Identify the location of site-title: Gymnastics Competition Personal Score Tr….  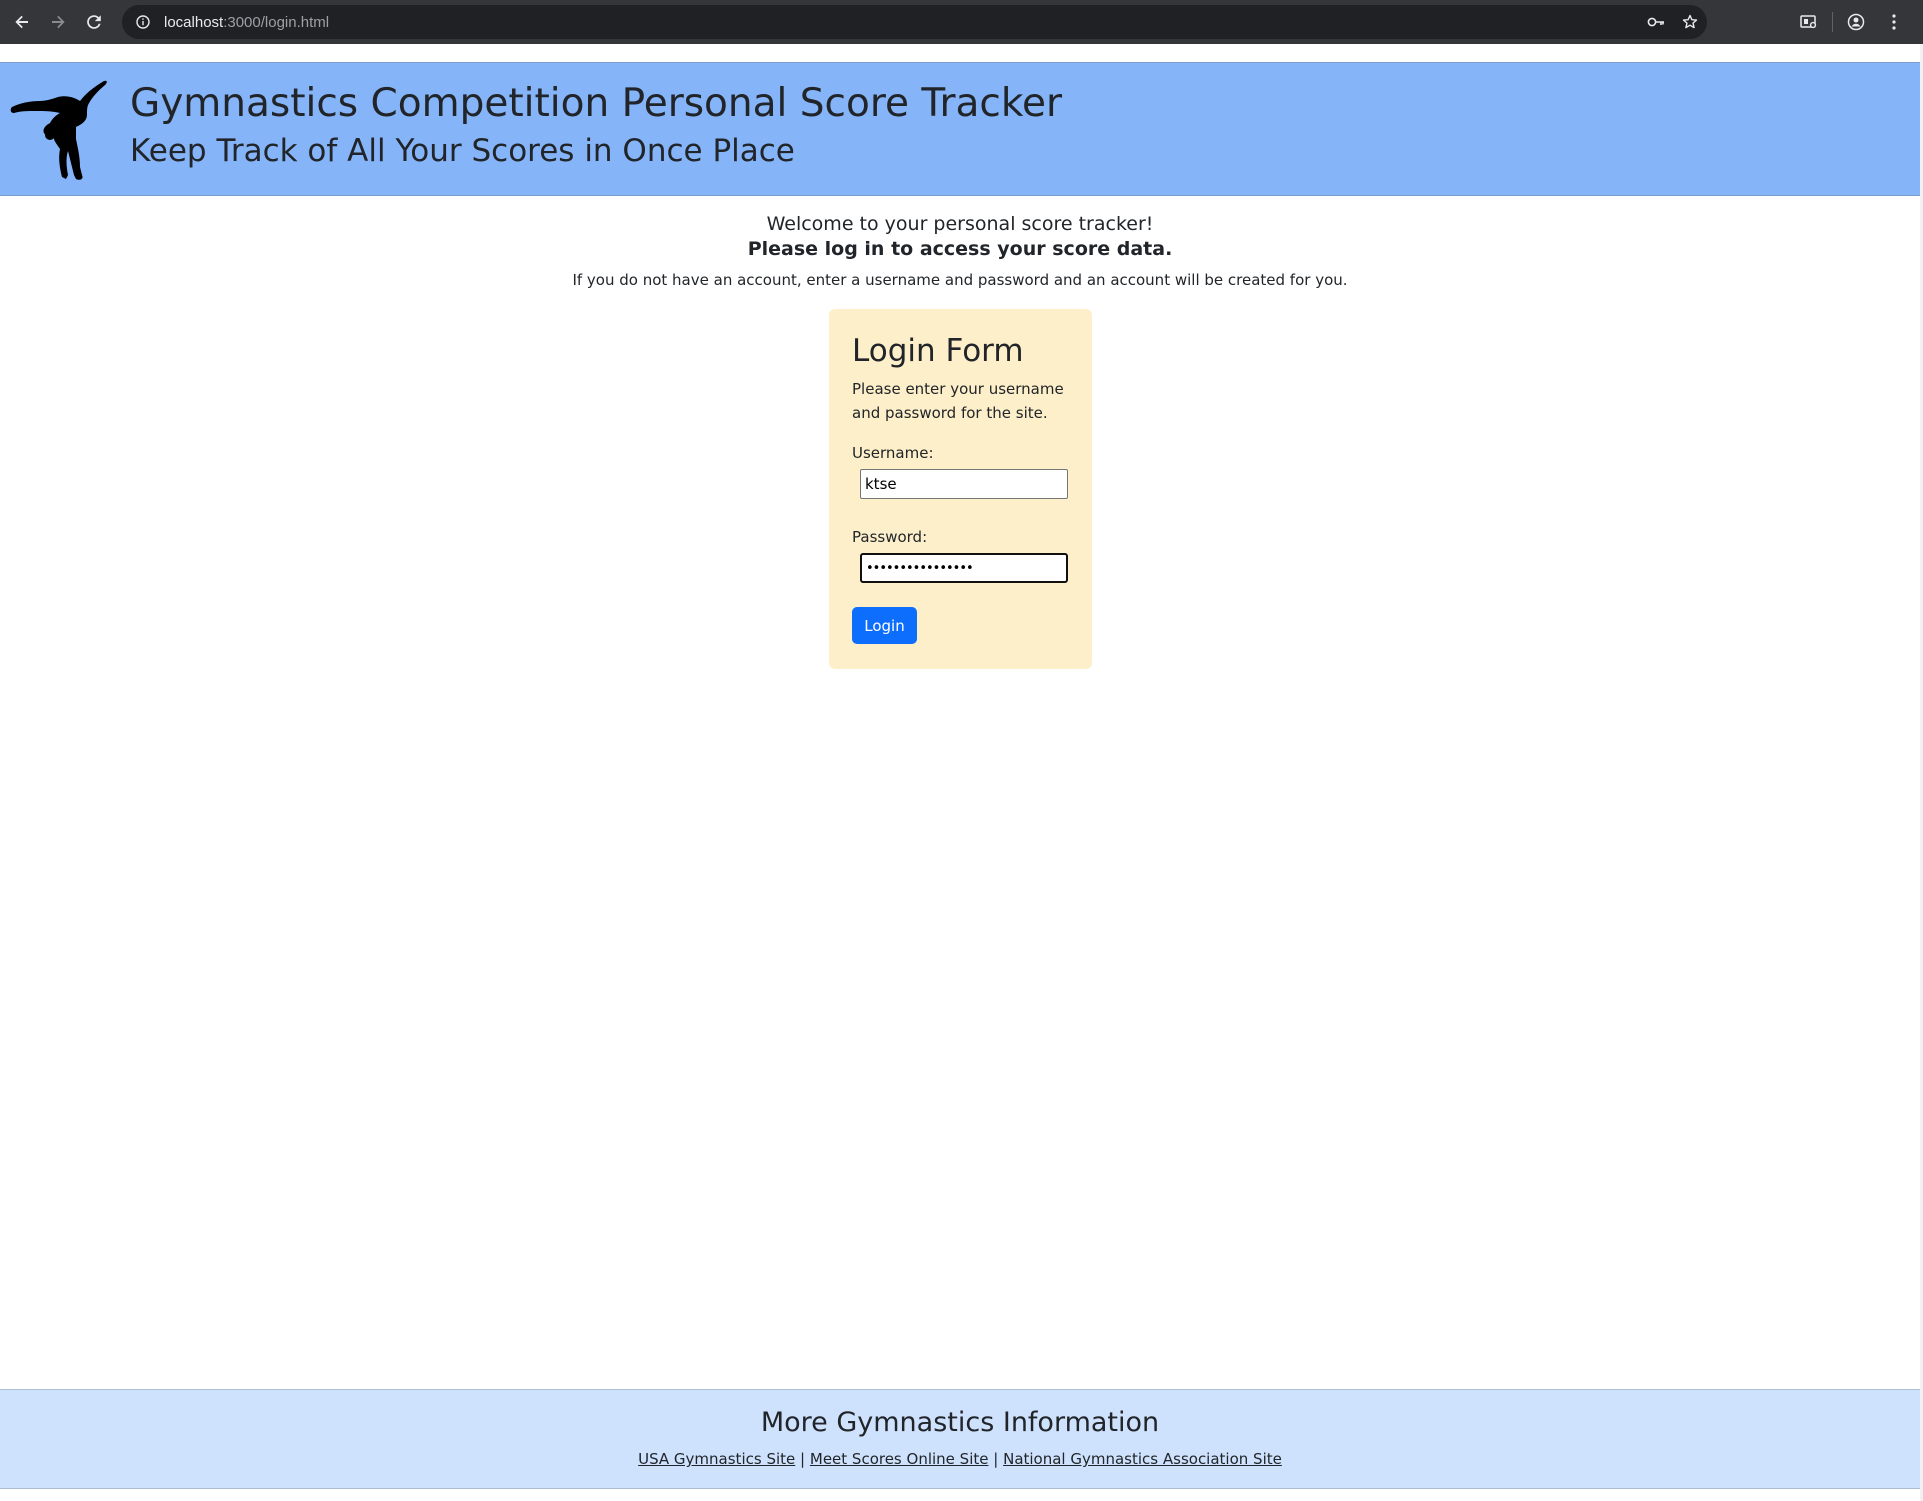
(596, 103).